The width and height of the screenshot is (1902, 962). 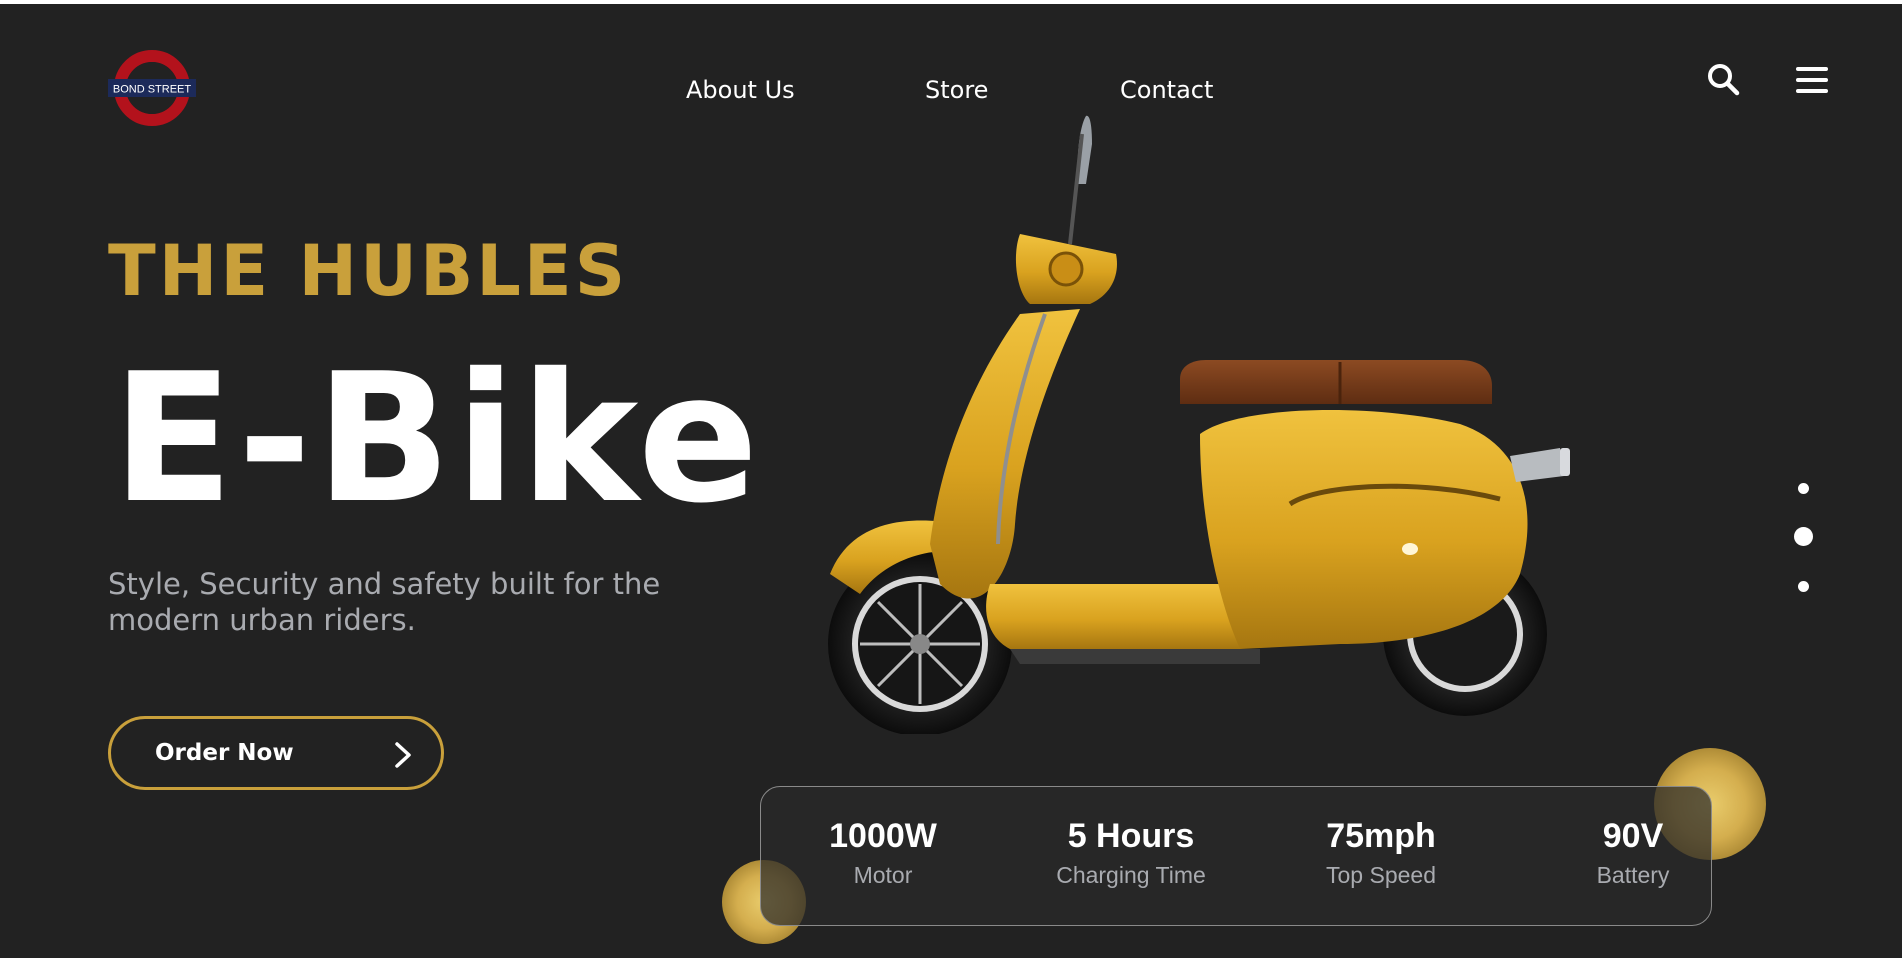 I want to click on search-icon, so click(x=1724, y=80).